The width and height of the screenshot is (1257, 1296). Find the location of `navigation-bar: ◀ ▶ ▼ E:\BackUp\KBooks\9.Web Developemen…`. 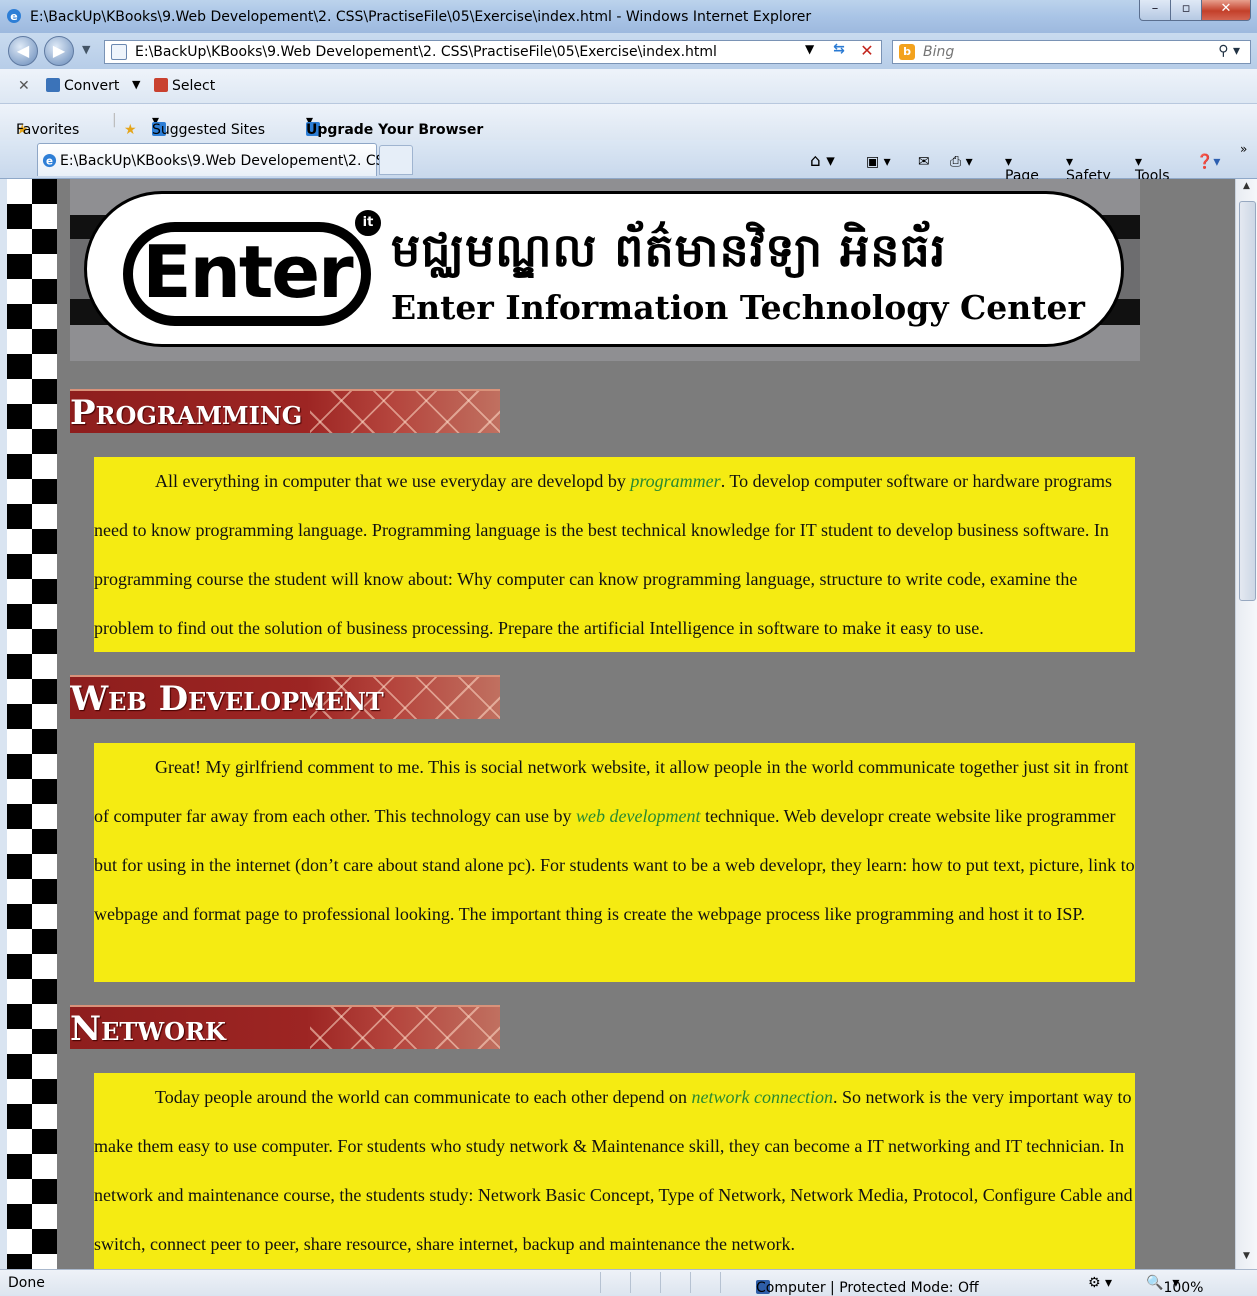

navigation-bar: ◀ ▶ ▼ E:\BackUp\KBooks\9.Web Developemen… is located at coordinates (628, 51).